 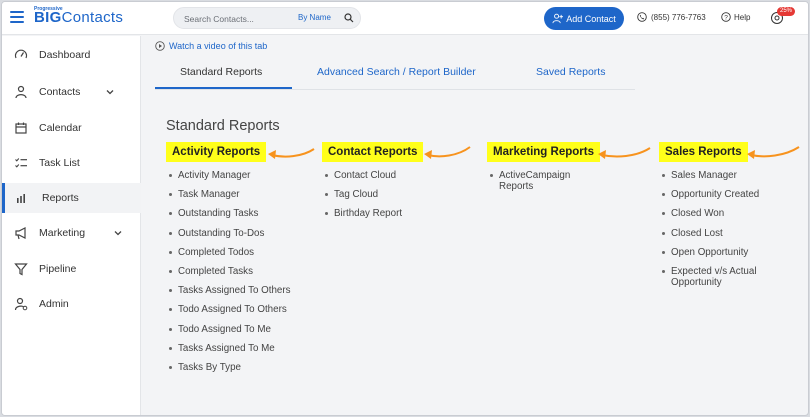 I want to click on list-item: Activity Manager, so click(x=228, y=175).